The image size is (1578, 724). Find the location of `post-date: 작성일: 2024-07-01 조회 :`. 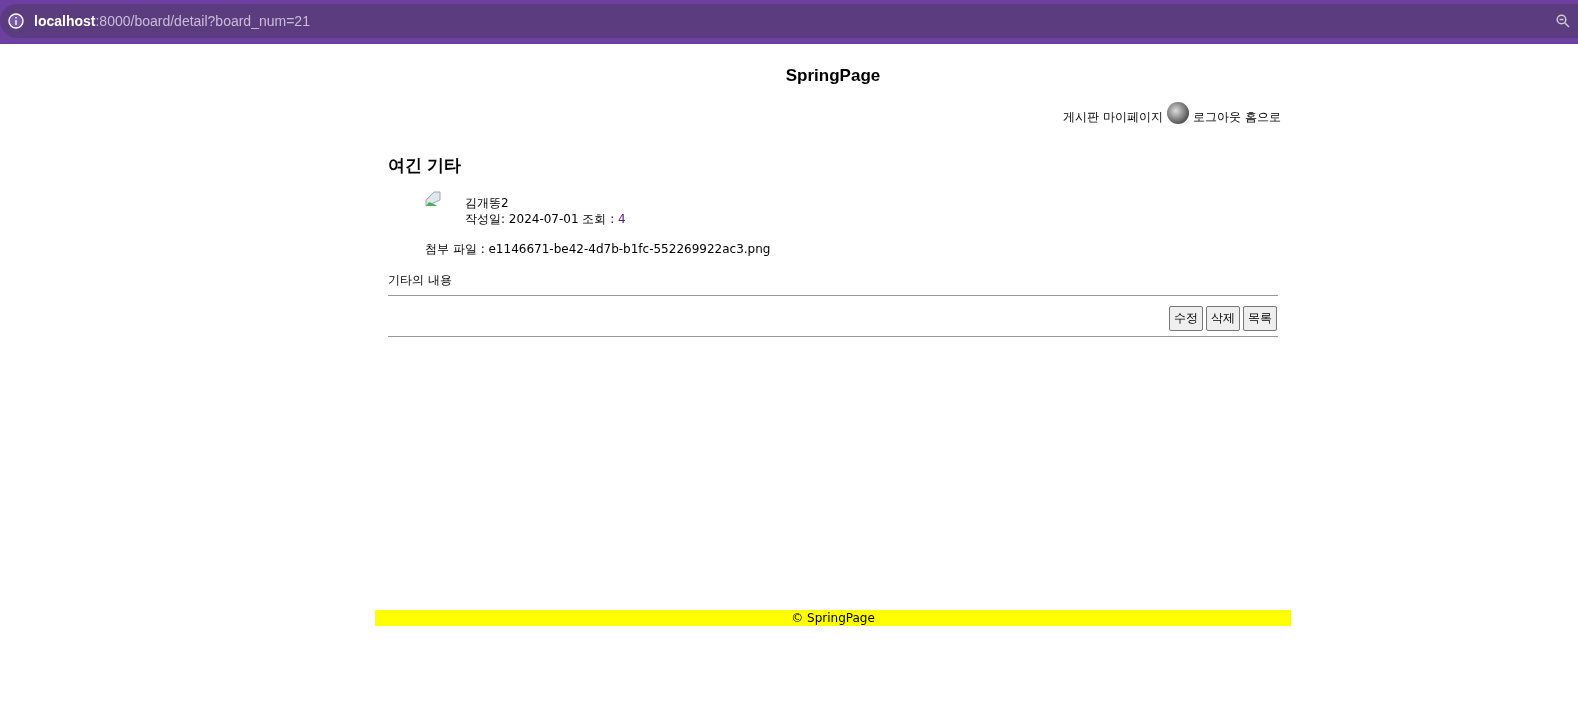

post-date: 작성일: 2024-07-01 조회 : is located at coordinates (540, 219).